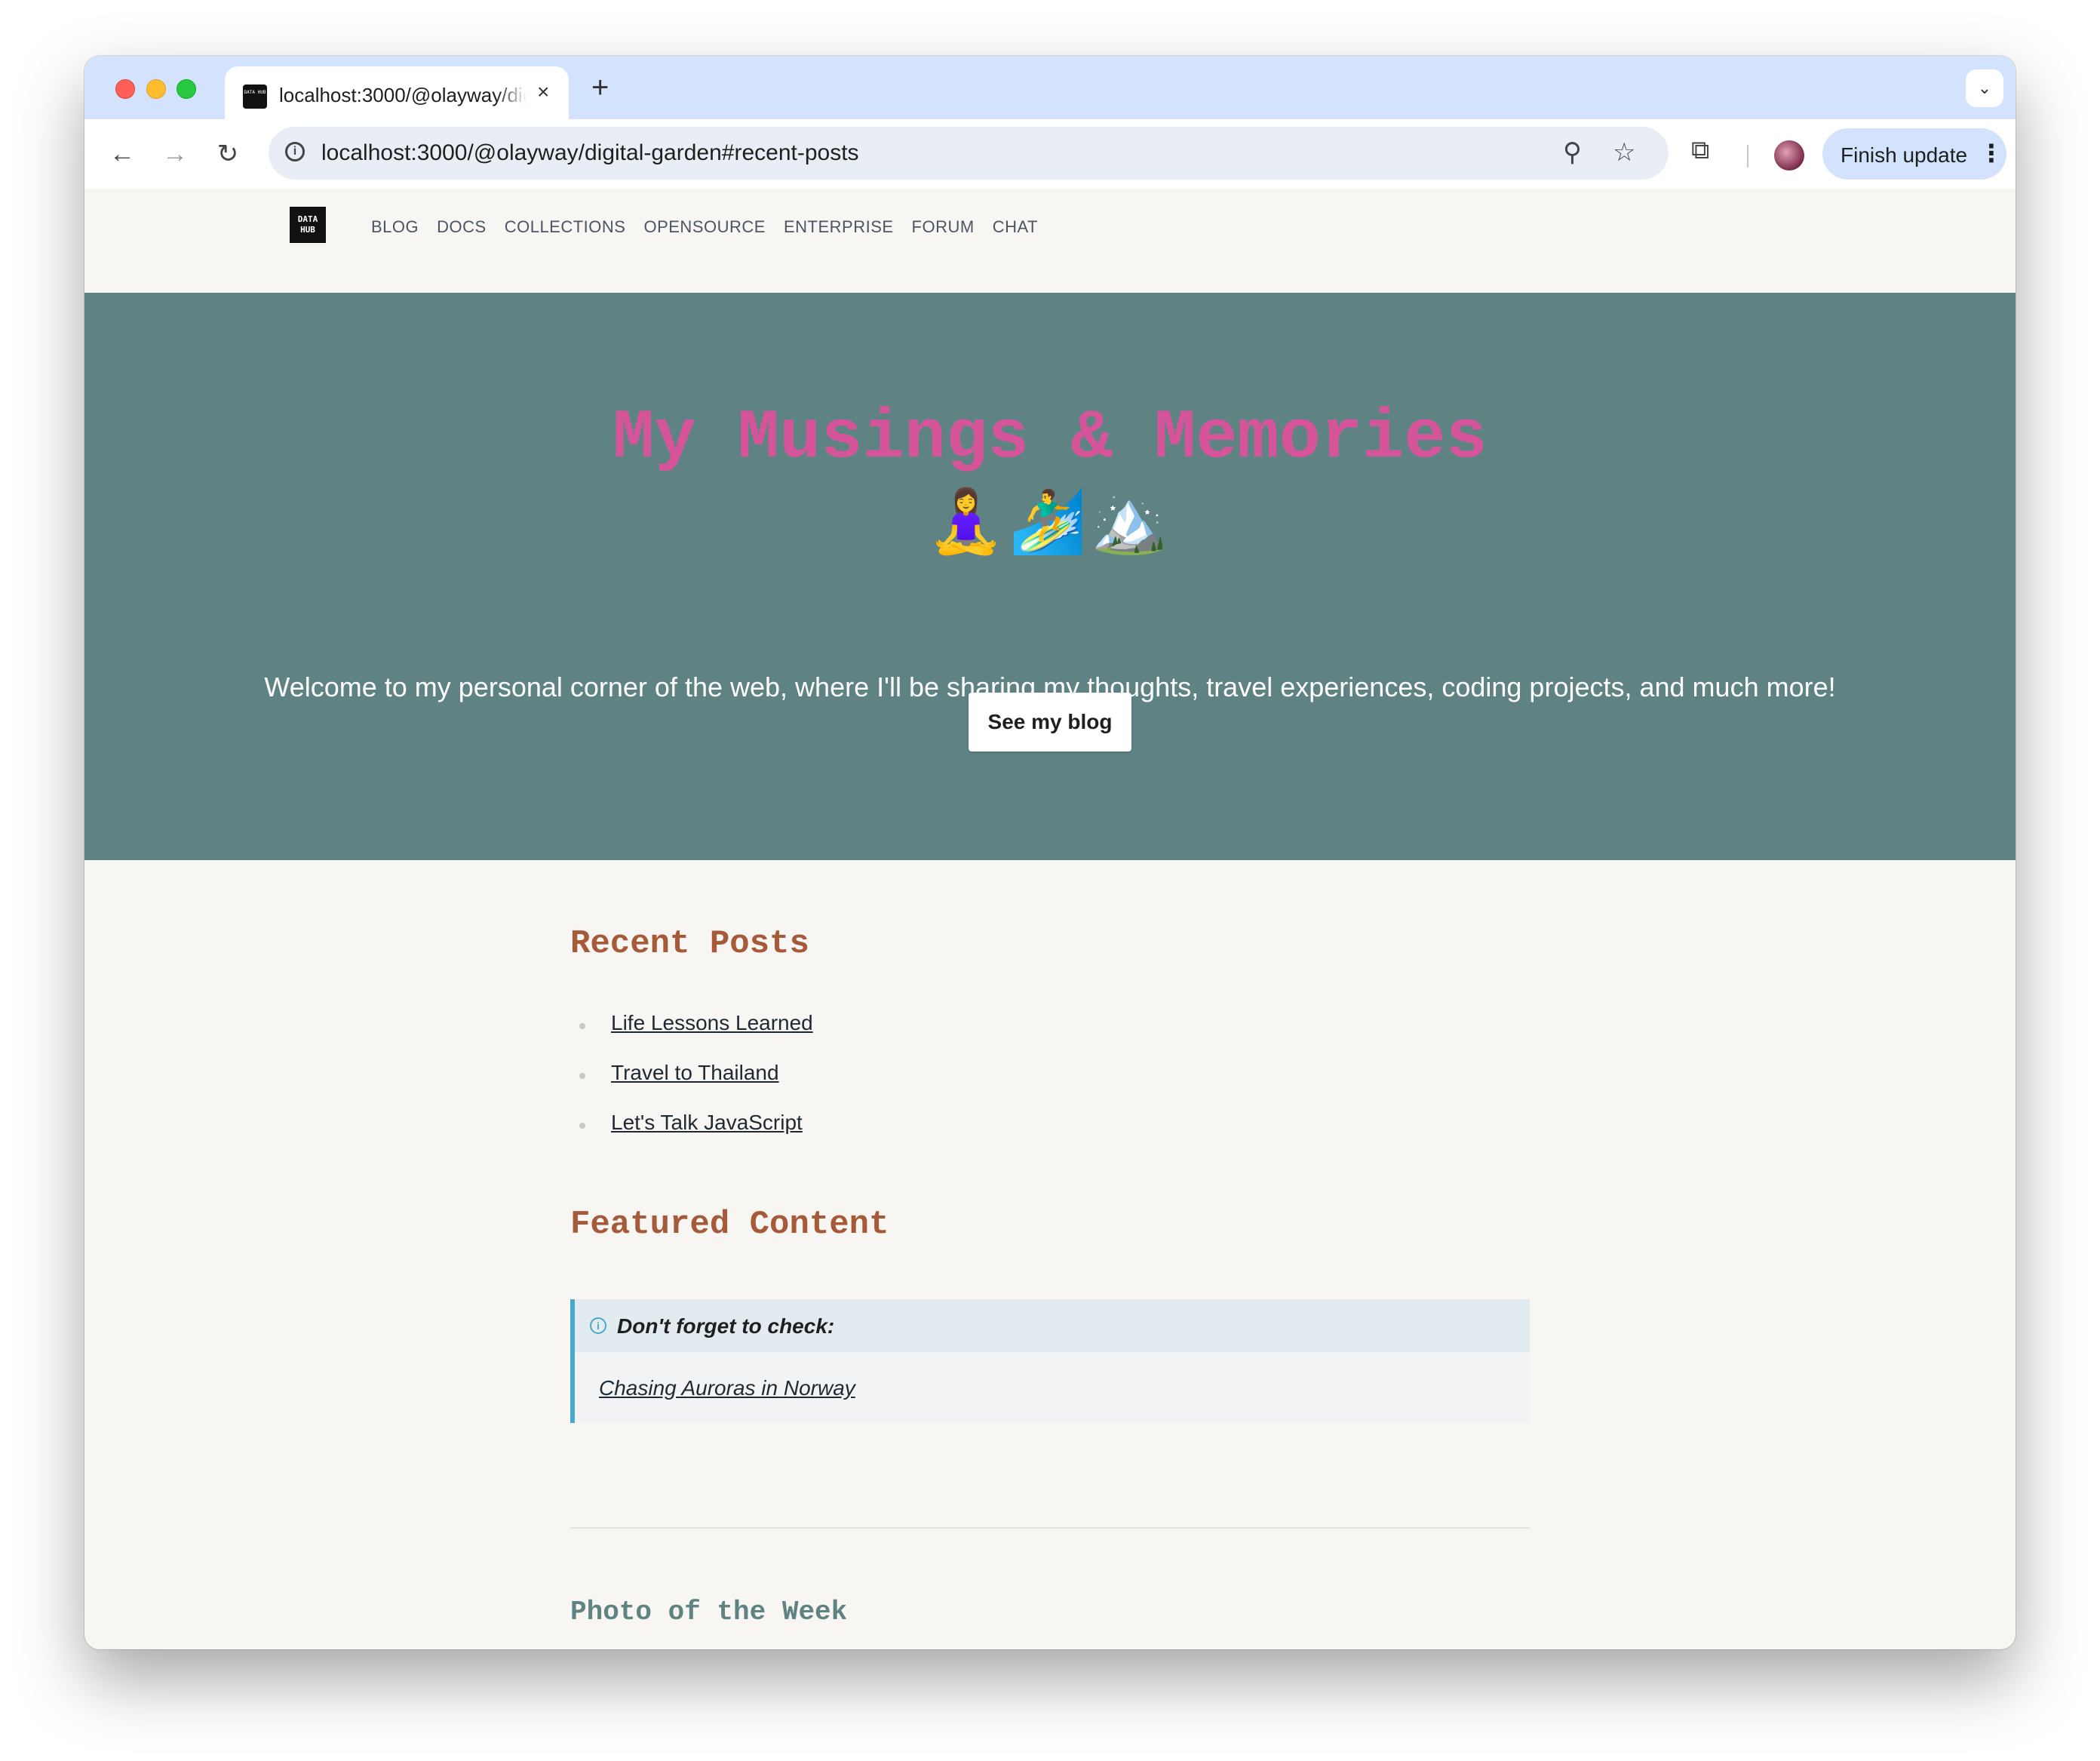 The height and width of the screenshot is (1761, 2100). Describe the element at coordinates (689, 944) in the screenshot. I see `recent-posts-heading: Recent Posts` at that location.